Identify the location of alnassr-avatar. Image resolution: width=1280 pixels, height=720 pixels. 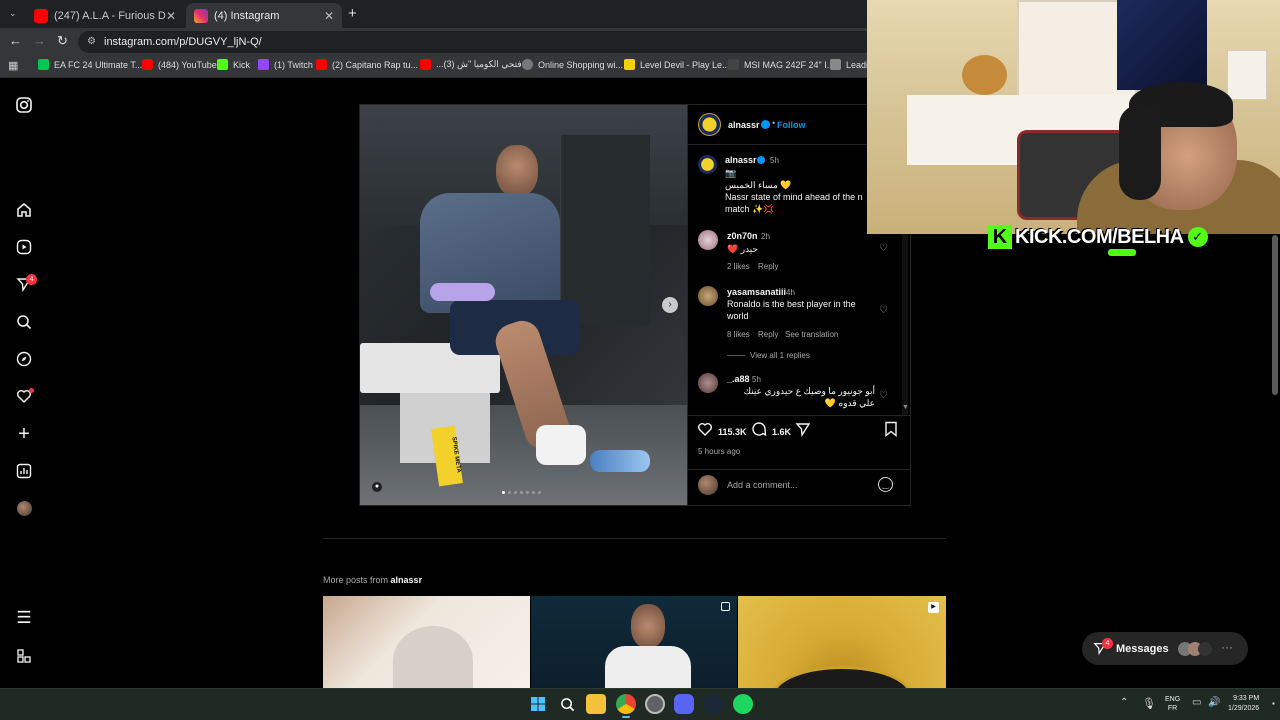
(709, 124).